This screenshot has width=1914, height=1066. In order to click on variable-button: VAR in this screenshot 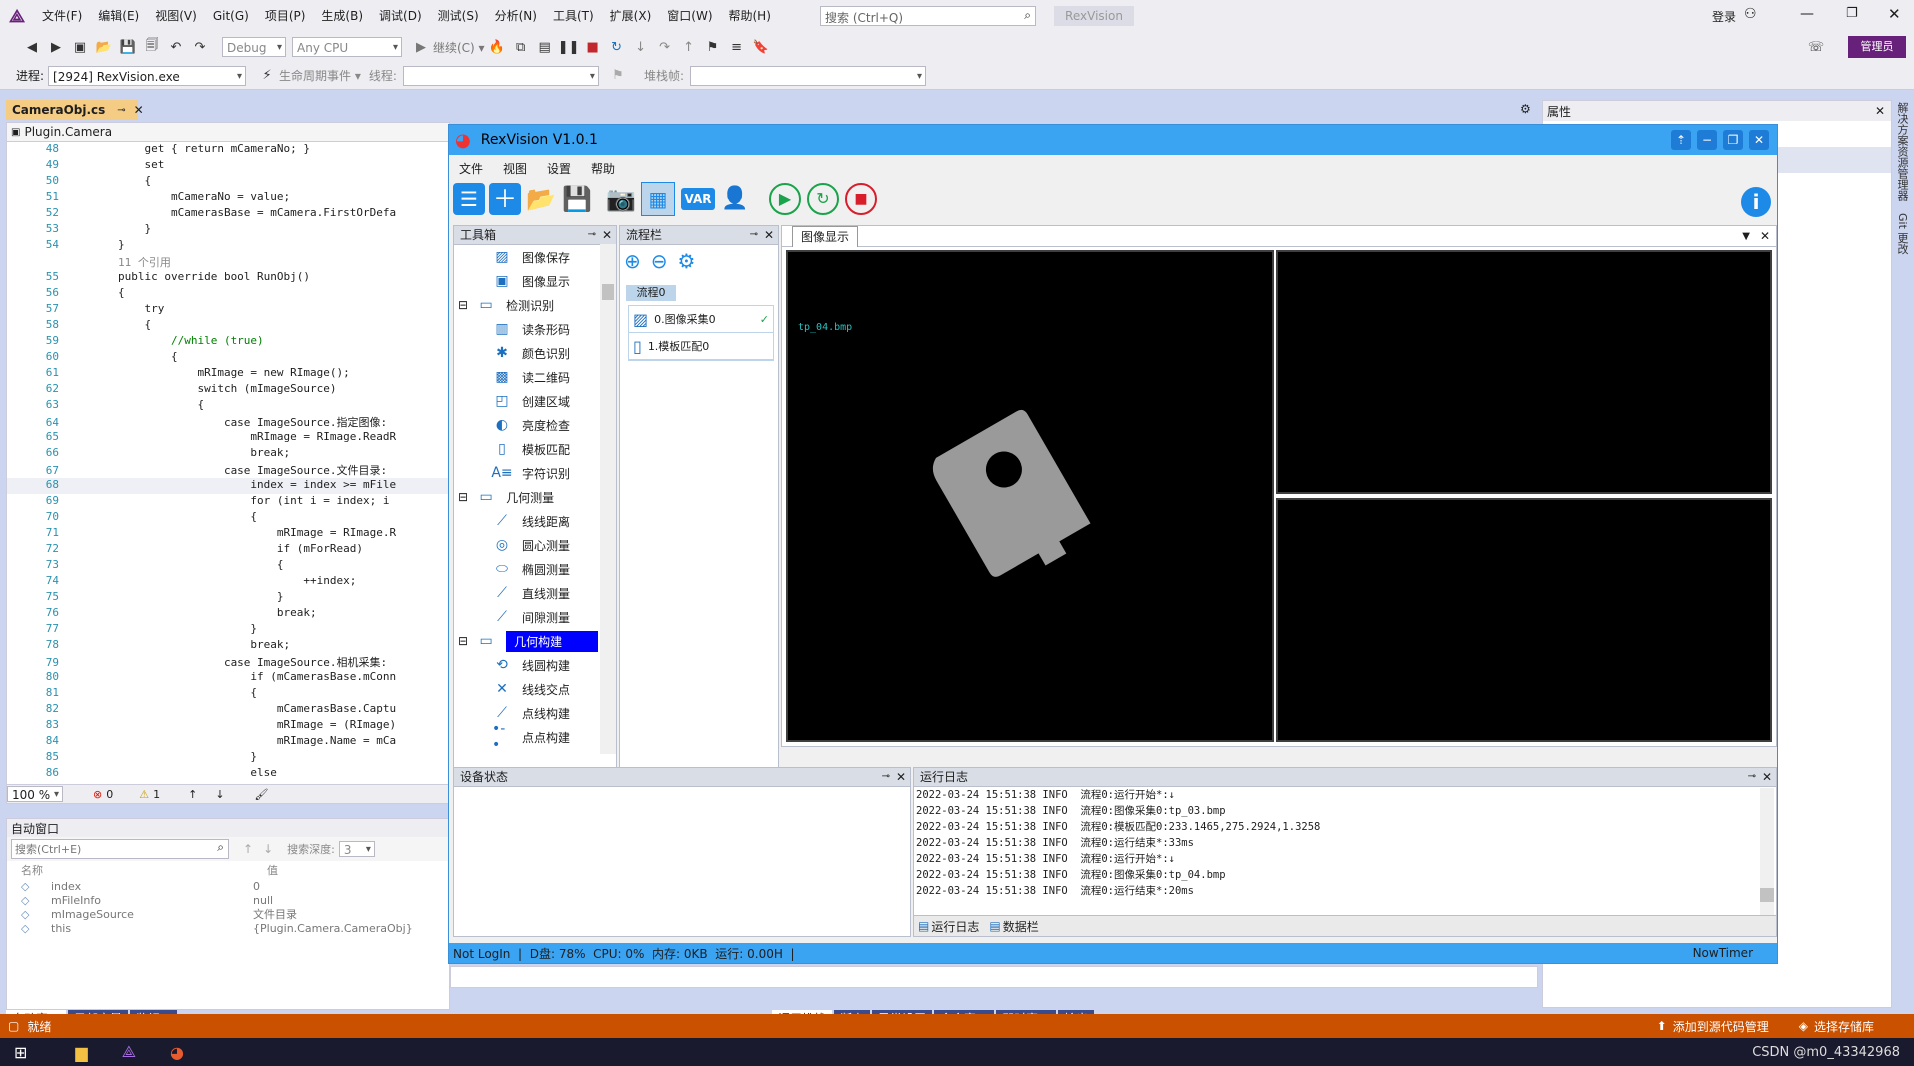, I will do `click(698, 199)`.